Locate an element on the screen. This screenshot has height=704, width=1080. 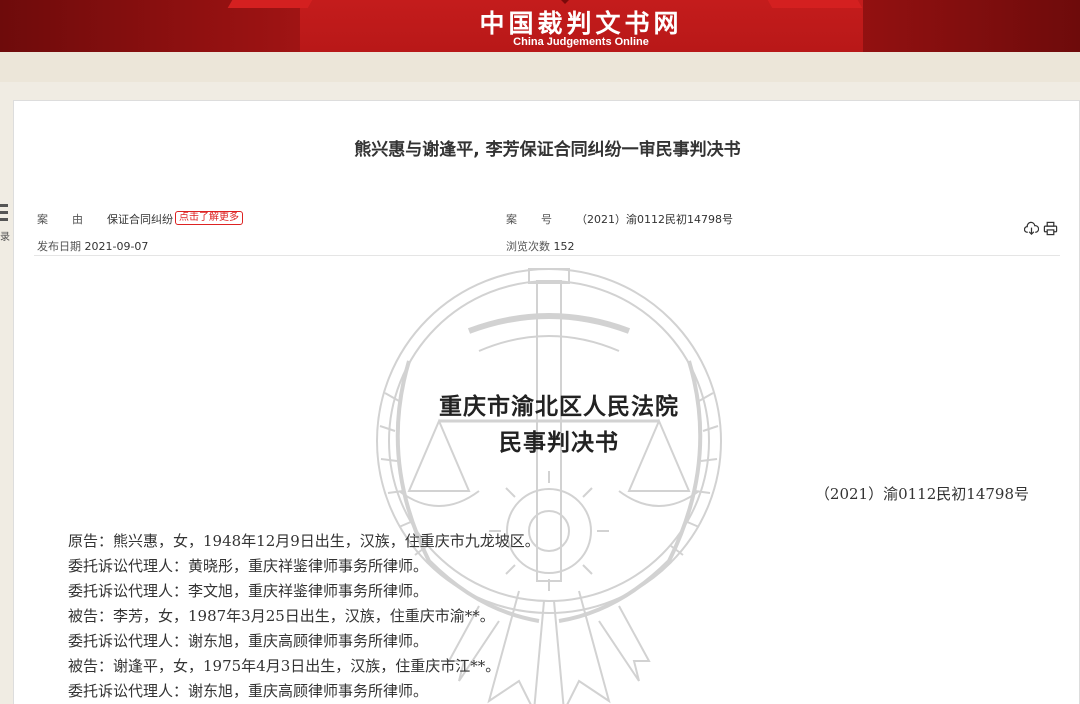
publish-date-value: 2021-09-07 is located at coordinates (116, 246).